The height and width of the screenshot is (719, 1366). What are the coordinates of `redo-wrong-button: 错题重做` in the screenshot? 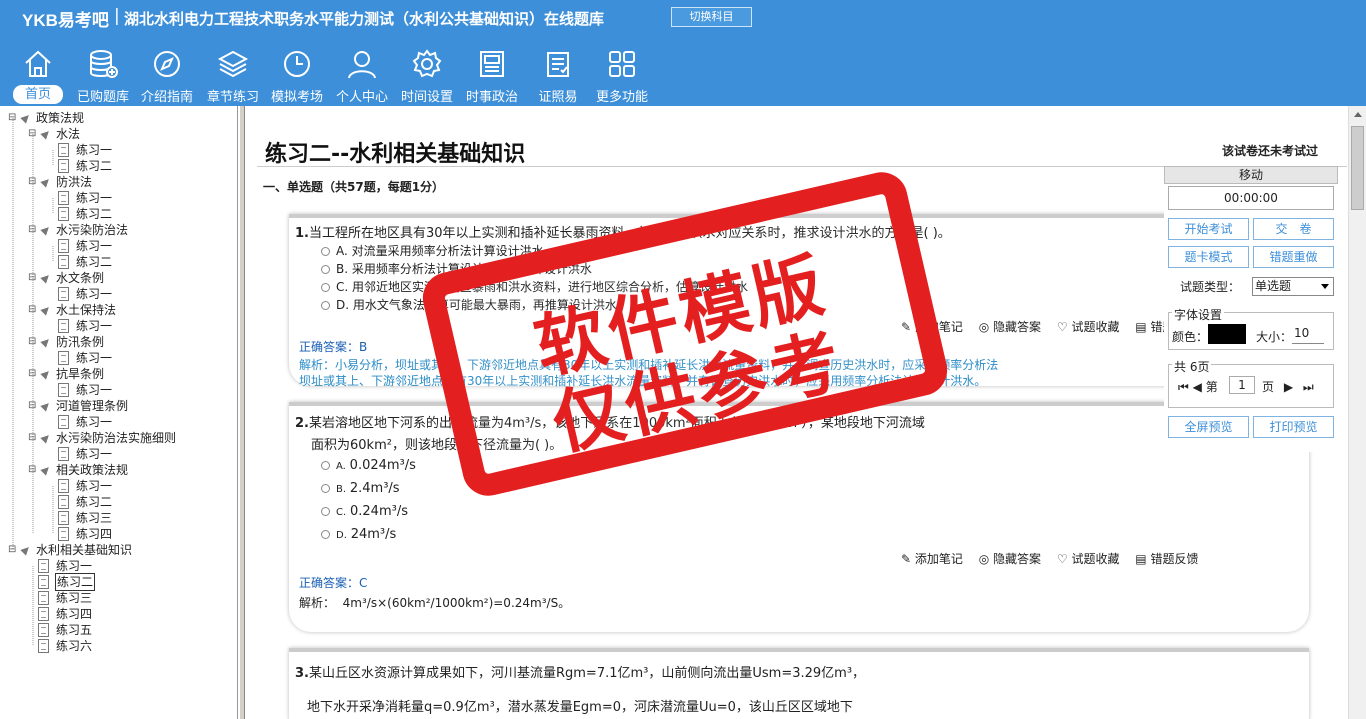 It's located at (1293, 257).